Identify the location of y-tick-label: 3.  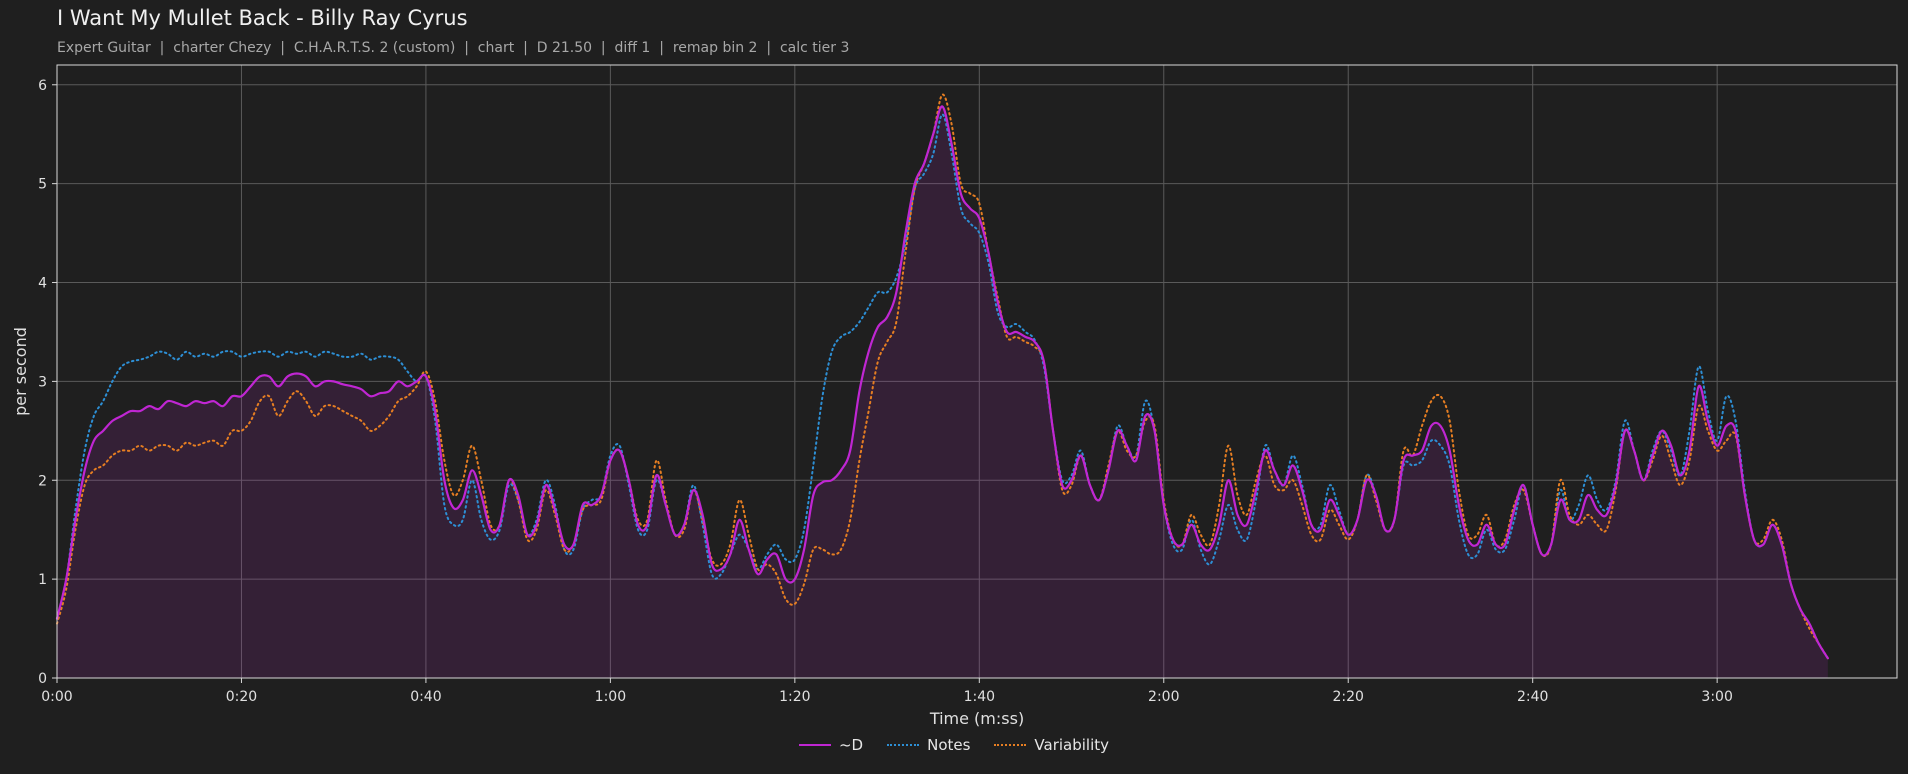
(42, 382).